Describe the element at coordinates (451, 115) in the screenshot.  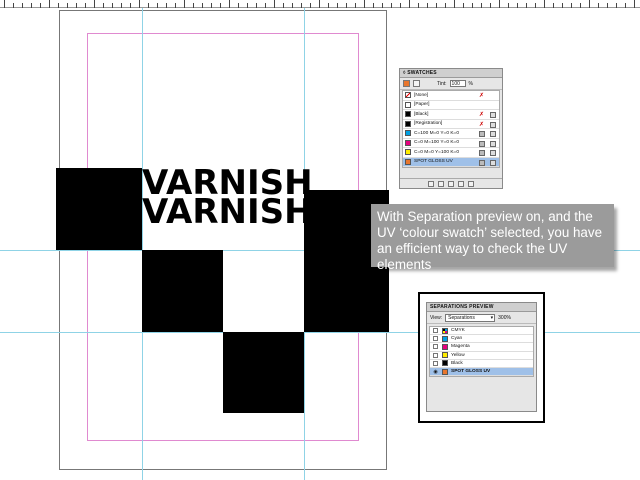
I see `swatch-row: [Black] ✗` at that location.